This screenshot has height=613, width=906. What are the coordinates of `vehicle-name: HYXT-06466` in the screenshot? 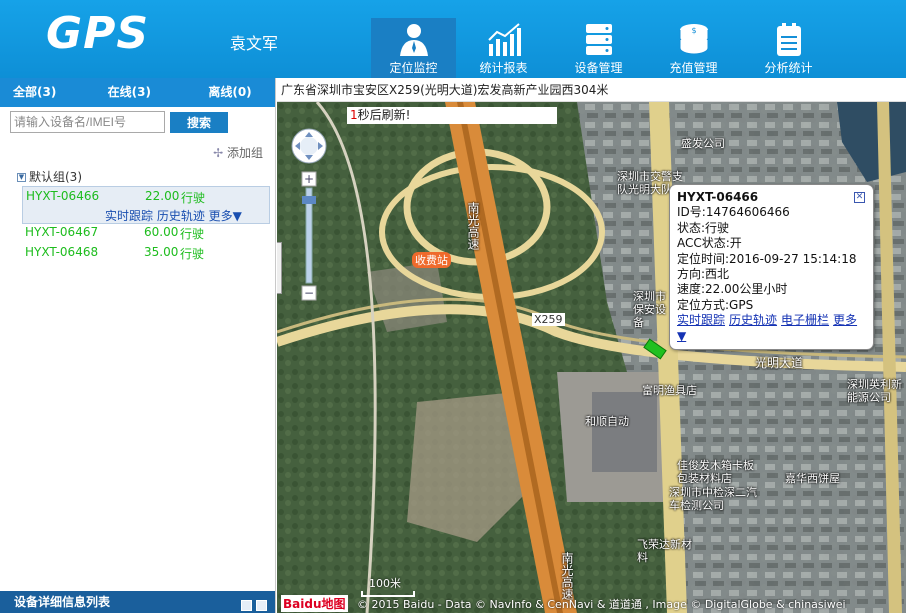 It's located at (63, 196).